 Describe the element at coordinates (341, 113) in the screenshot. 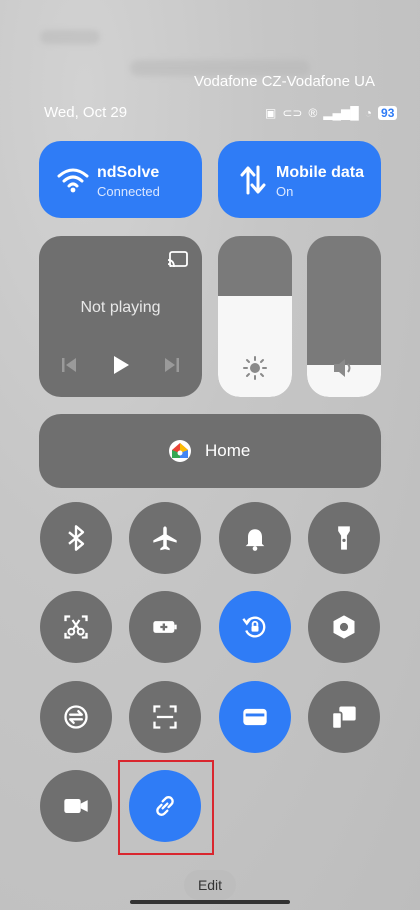

I see `signal-icon: ▂▄▆█` at that location.